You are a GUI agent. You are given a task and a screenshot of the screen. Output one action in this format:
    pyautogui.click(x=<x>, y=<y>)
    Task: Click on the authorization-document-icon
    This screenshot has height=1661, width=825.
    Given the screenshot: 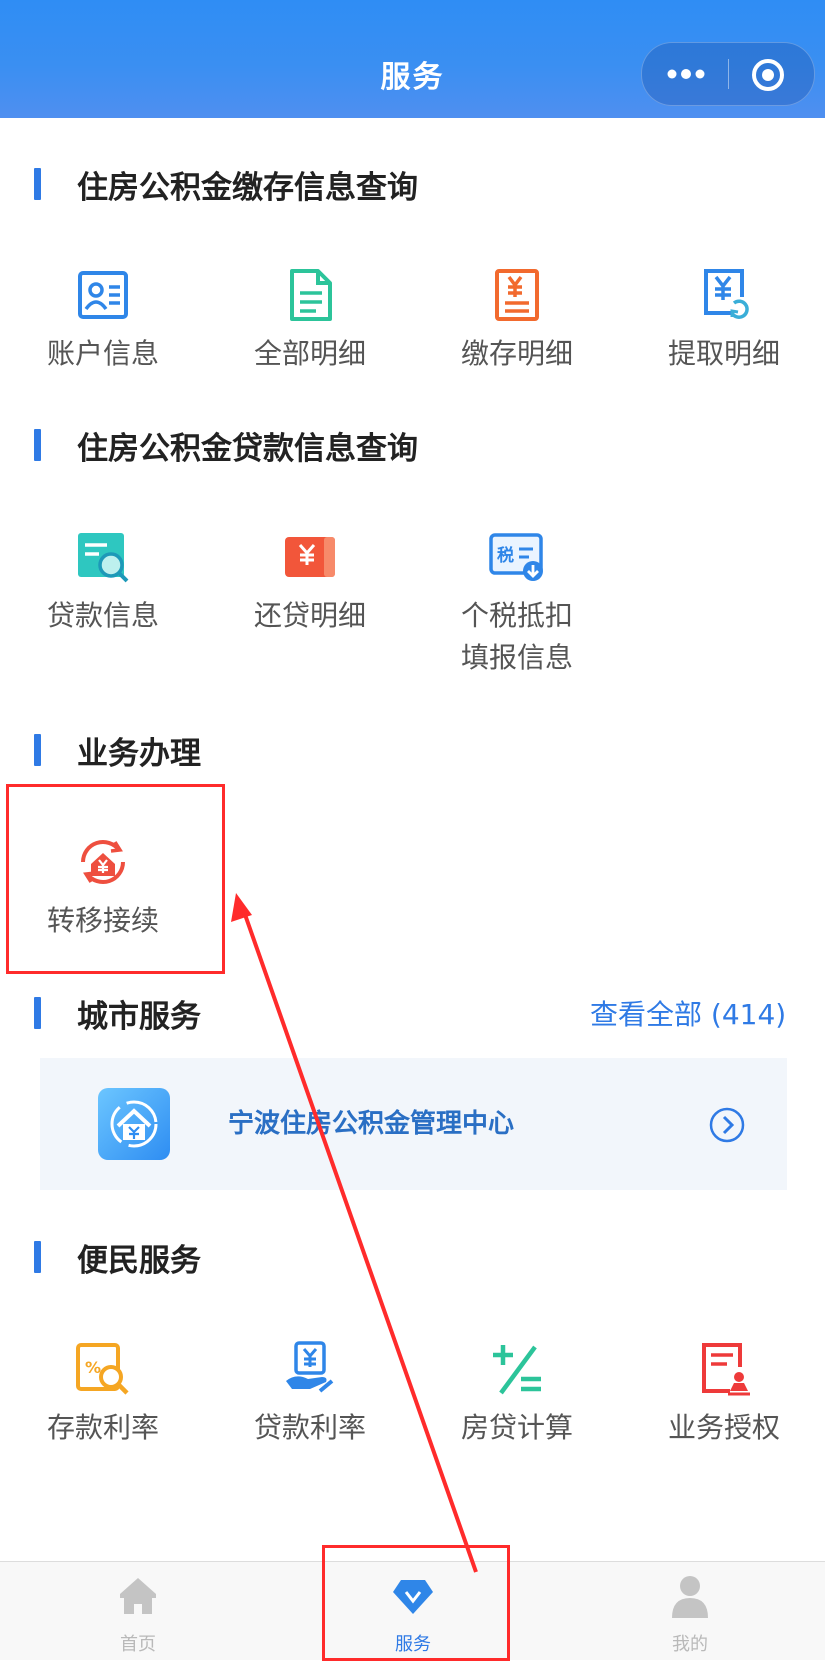 What is the action you would take?
    pyautogui.click(x=726, y=1369)
    